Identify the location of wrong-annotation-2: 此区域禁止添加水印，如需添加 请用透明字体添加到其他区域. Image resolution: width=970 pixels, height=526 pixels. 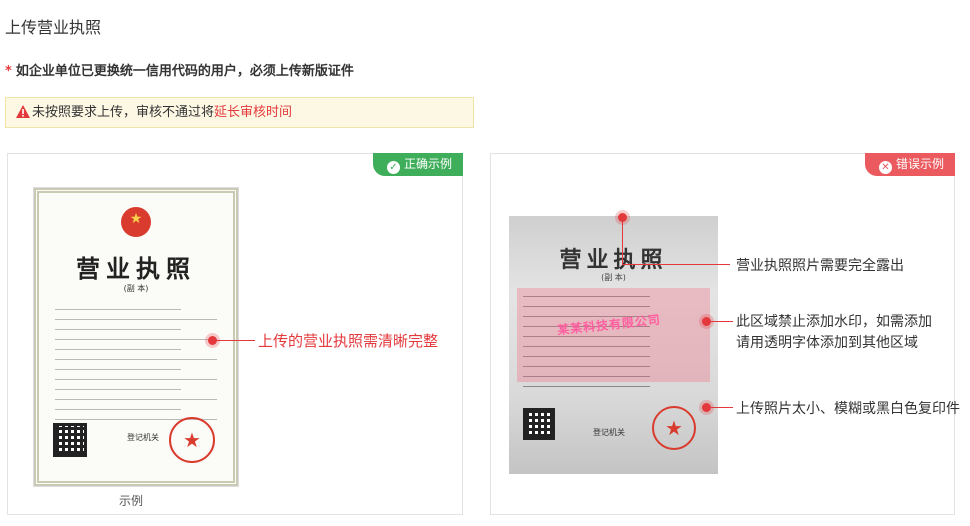
(834, 332).